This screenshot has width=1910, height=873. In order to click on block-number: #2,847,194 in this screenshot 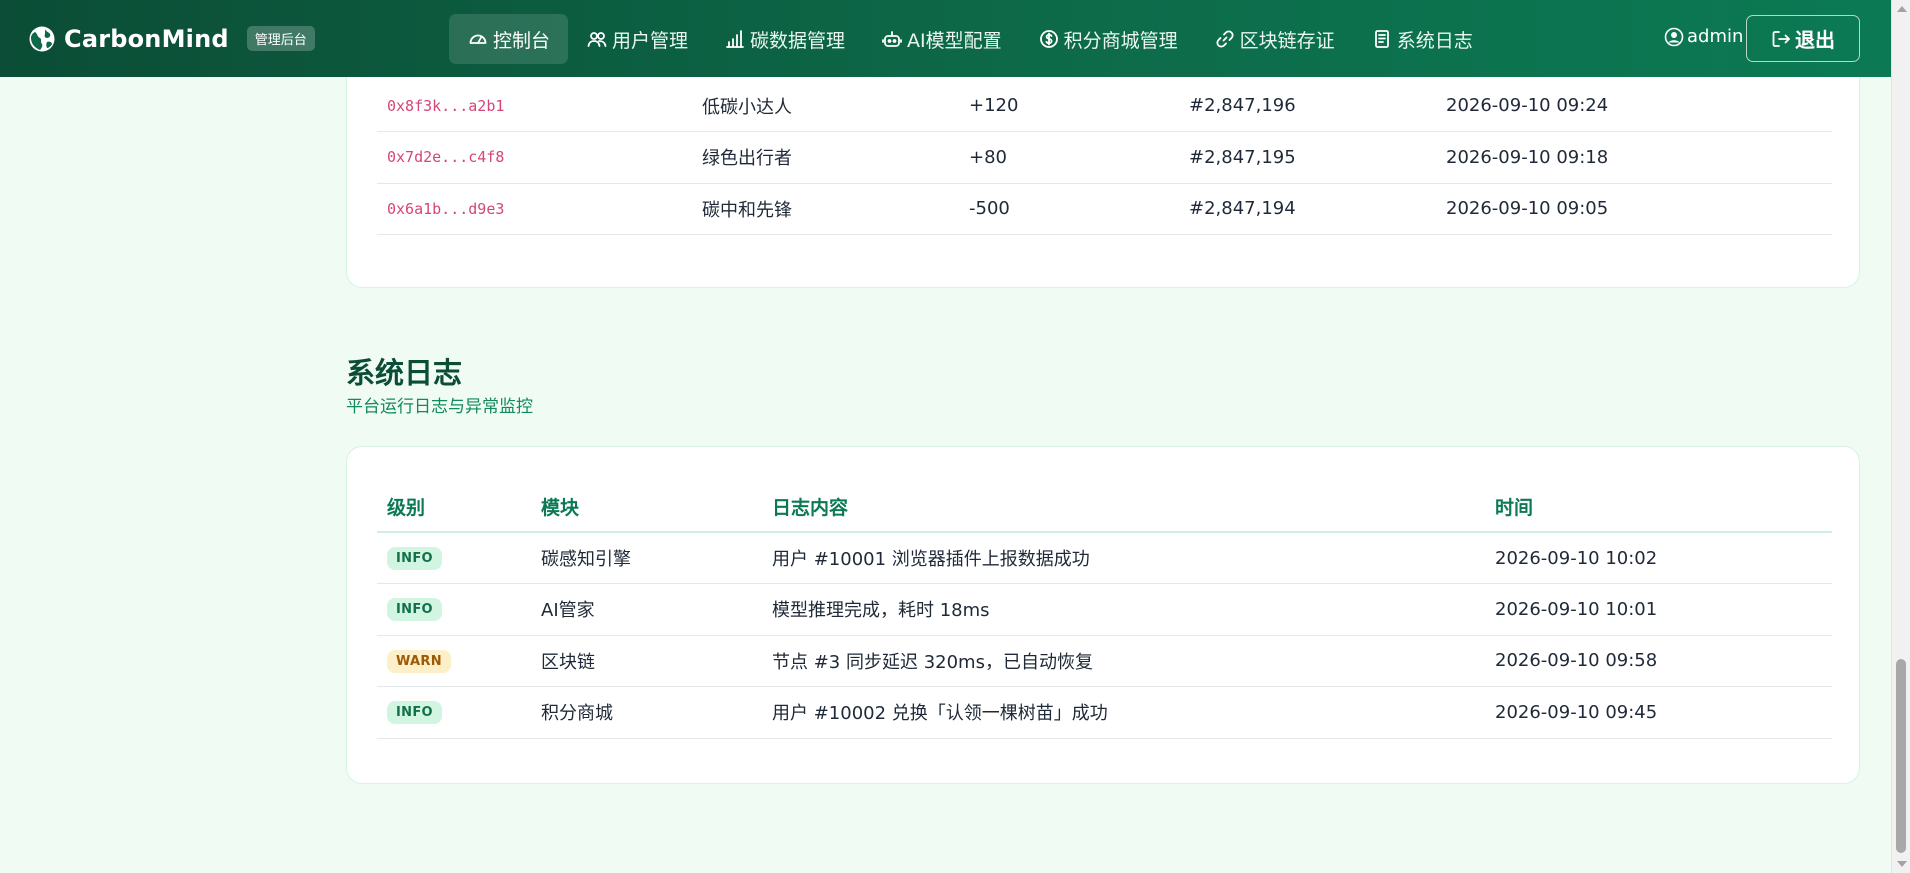, I will do `click(1317, 209)`.